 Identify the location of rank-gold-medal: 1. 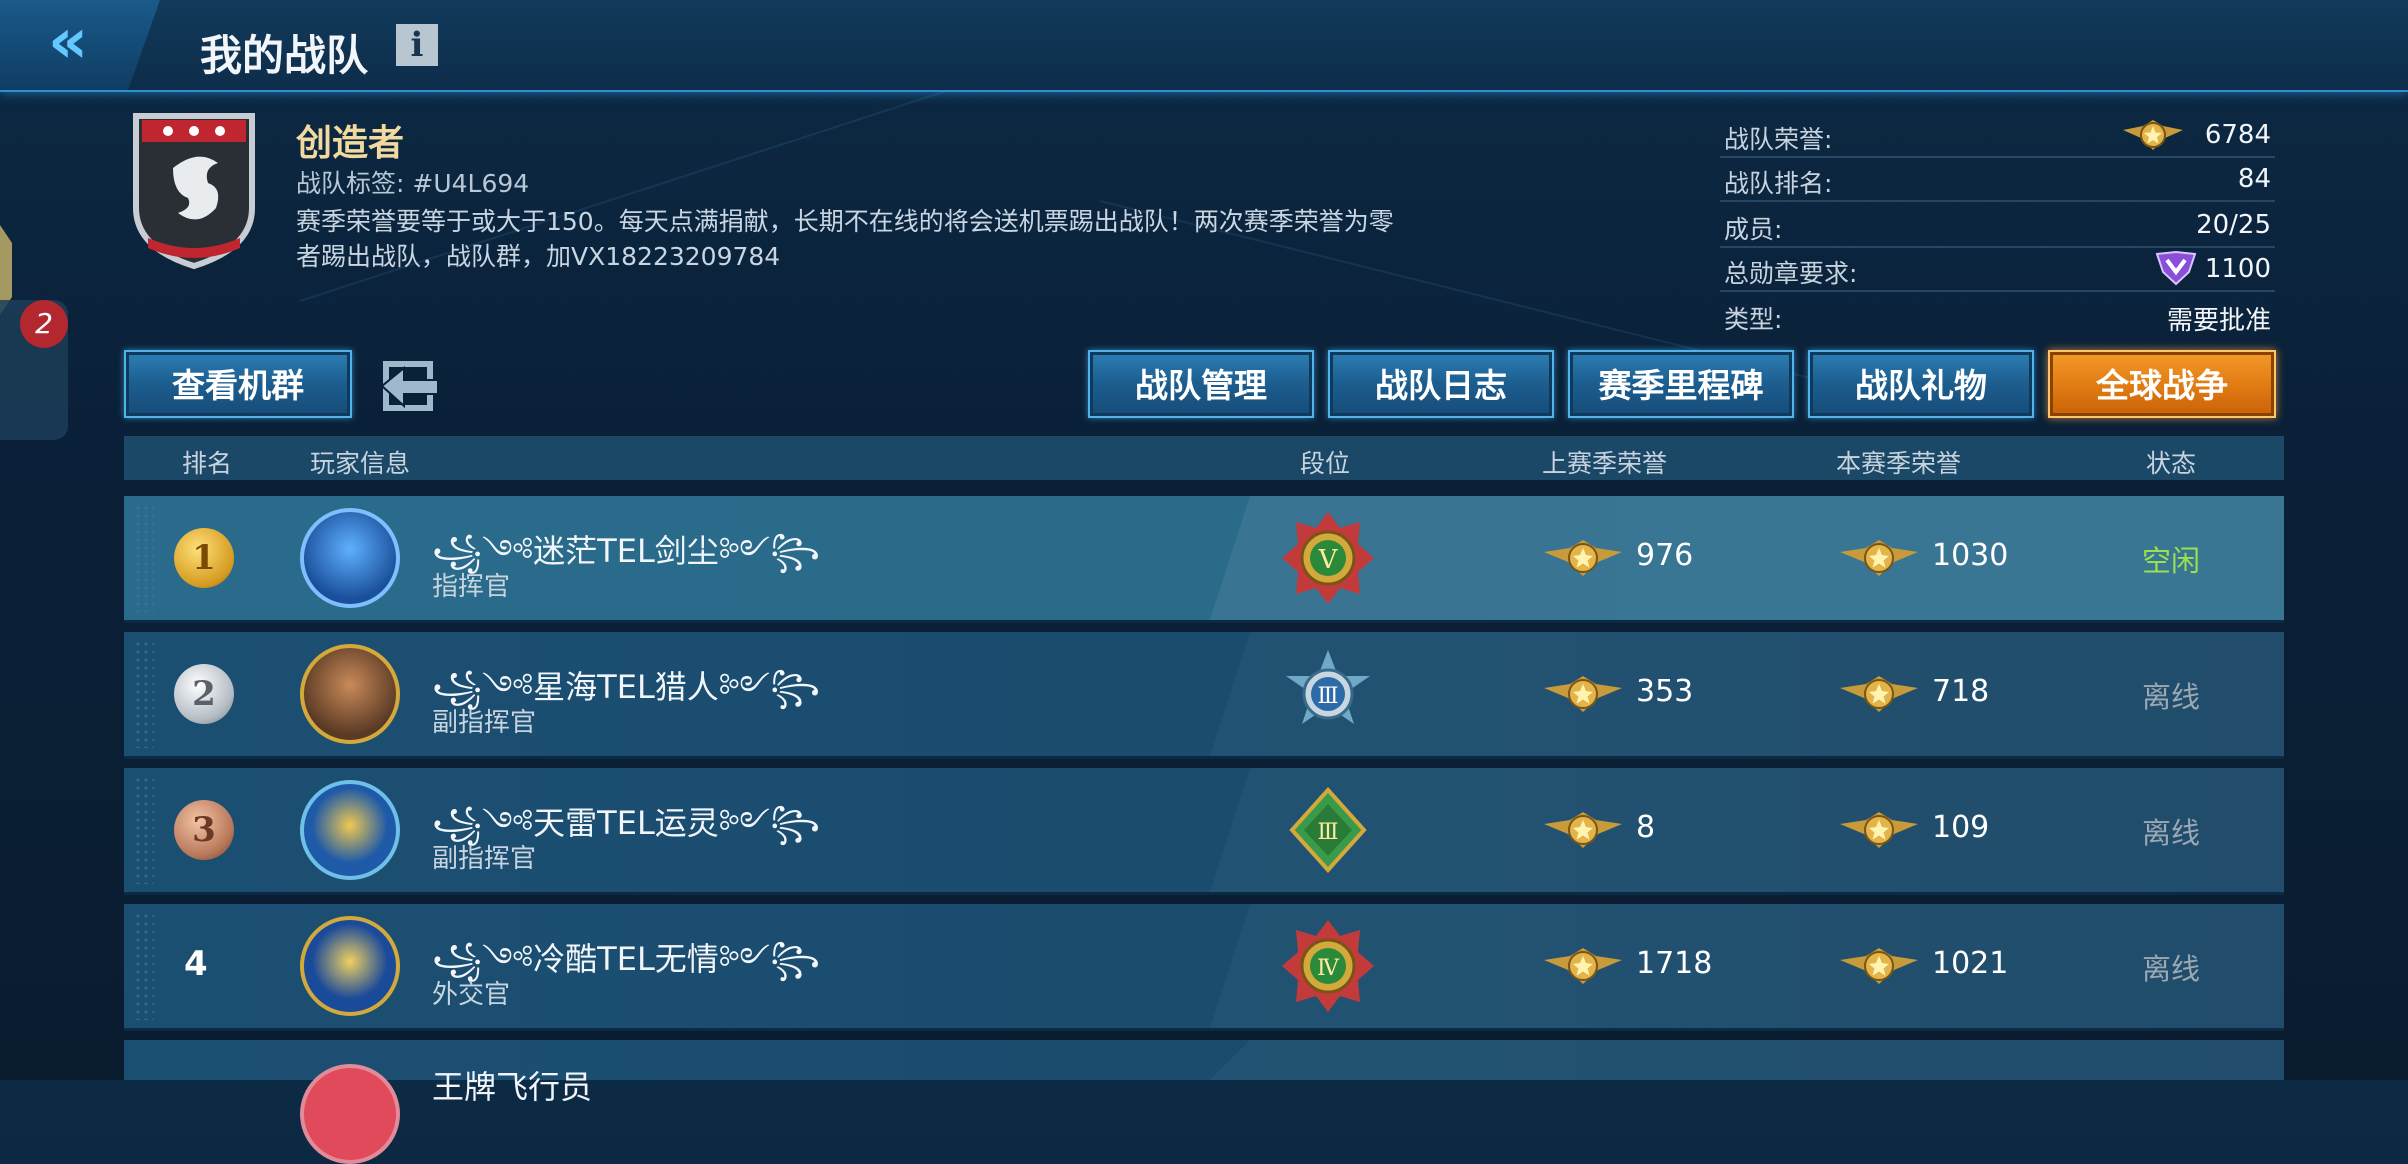
(204, 558).